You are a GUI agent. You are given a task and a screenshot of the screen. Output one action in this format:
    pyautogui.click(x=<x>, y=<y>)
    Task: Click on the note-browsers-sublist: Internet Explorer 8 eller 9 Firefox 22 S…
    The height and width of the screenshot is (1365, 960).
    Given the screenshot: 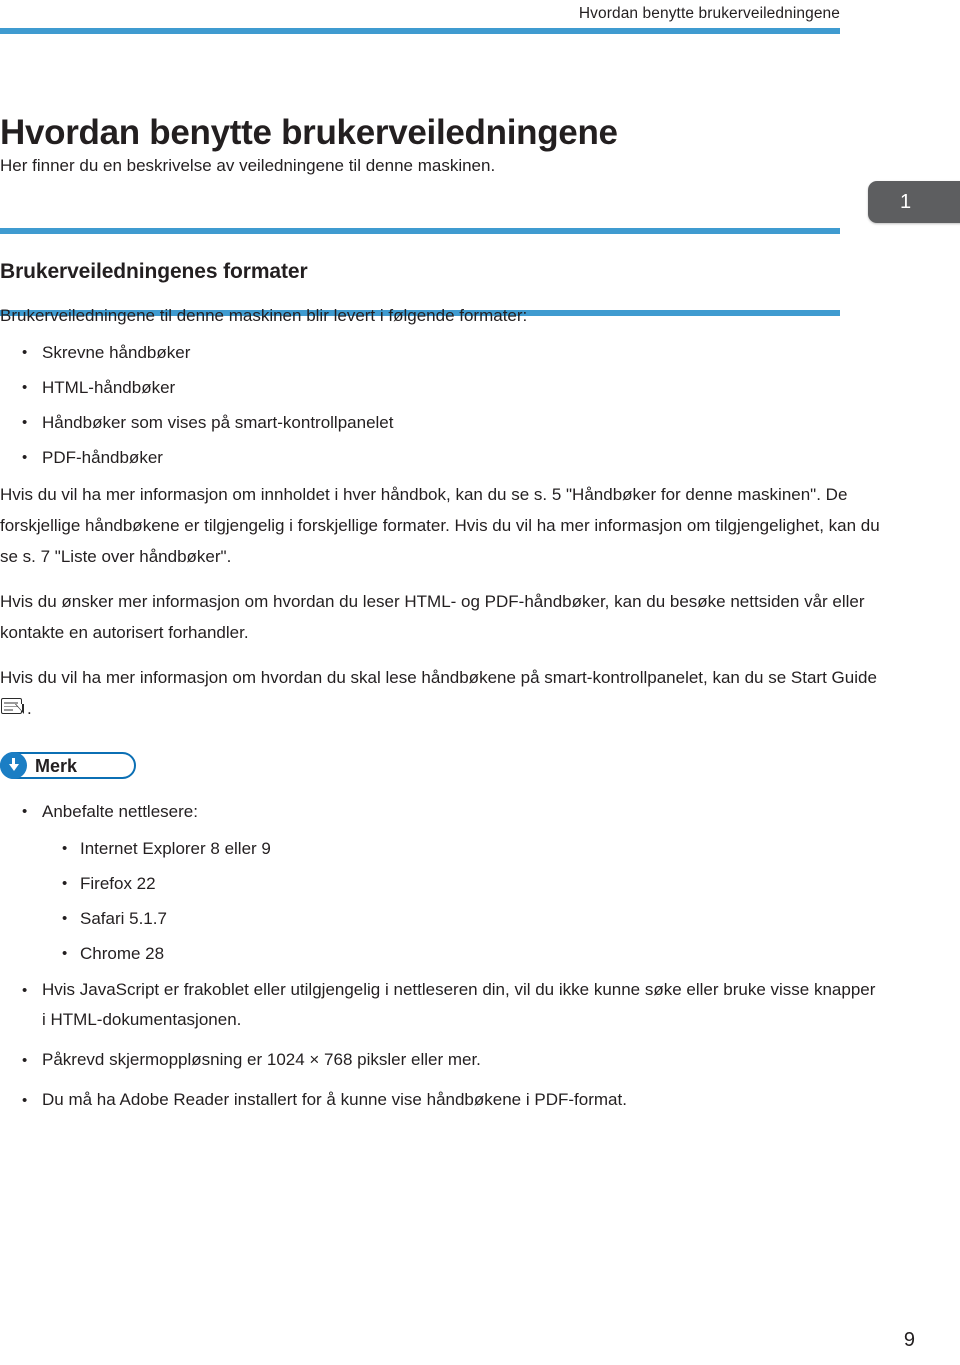 What is the action you would take?
    pyautogui.click(x=440, y=901)
    